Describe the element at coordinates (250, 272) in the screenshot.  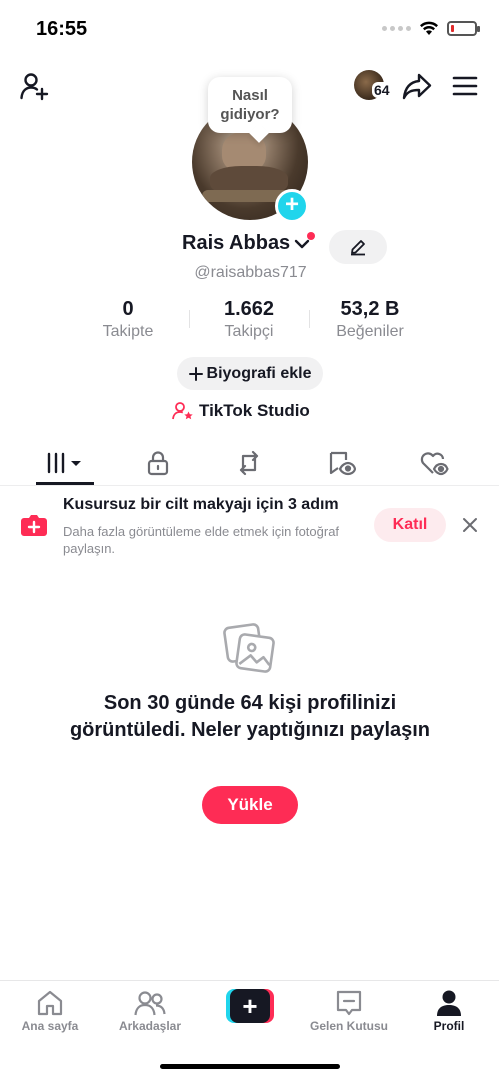
I see `profile-handle: @raisabbas717` at that location.